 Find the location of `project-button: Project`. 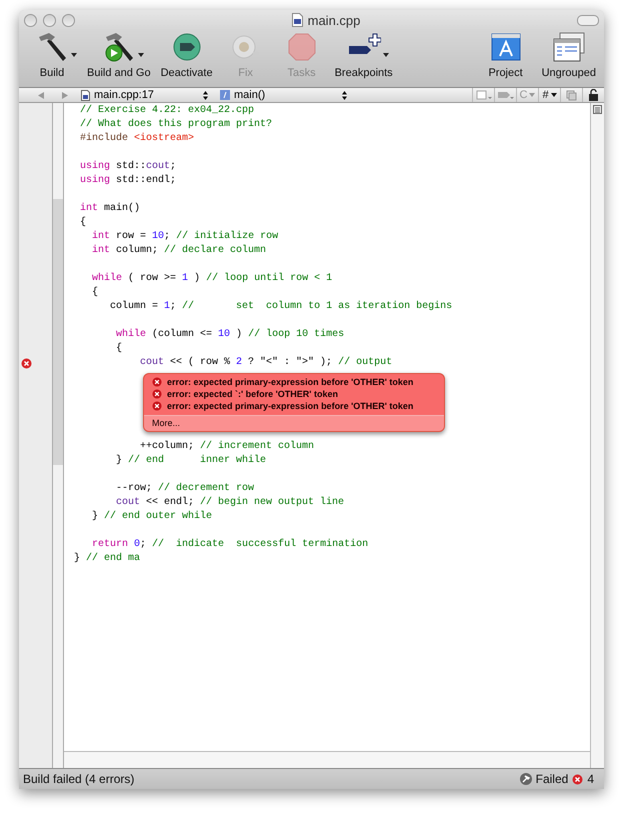

project-button: Project is located at coordinates (506, 58).